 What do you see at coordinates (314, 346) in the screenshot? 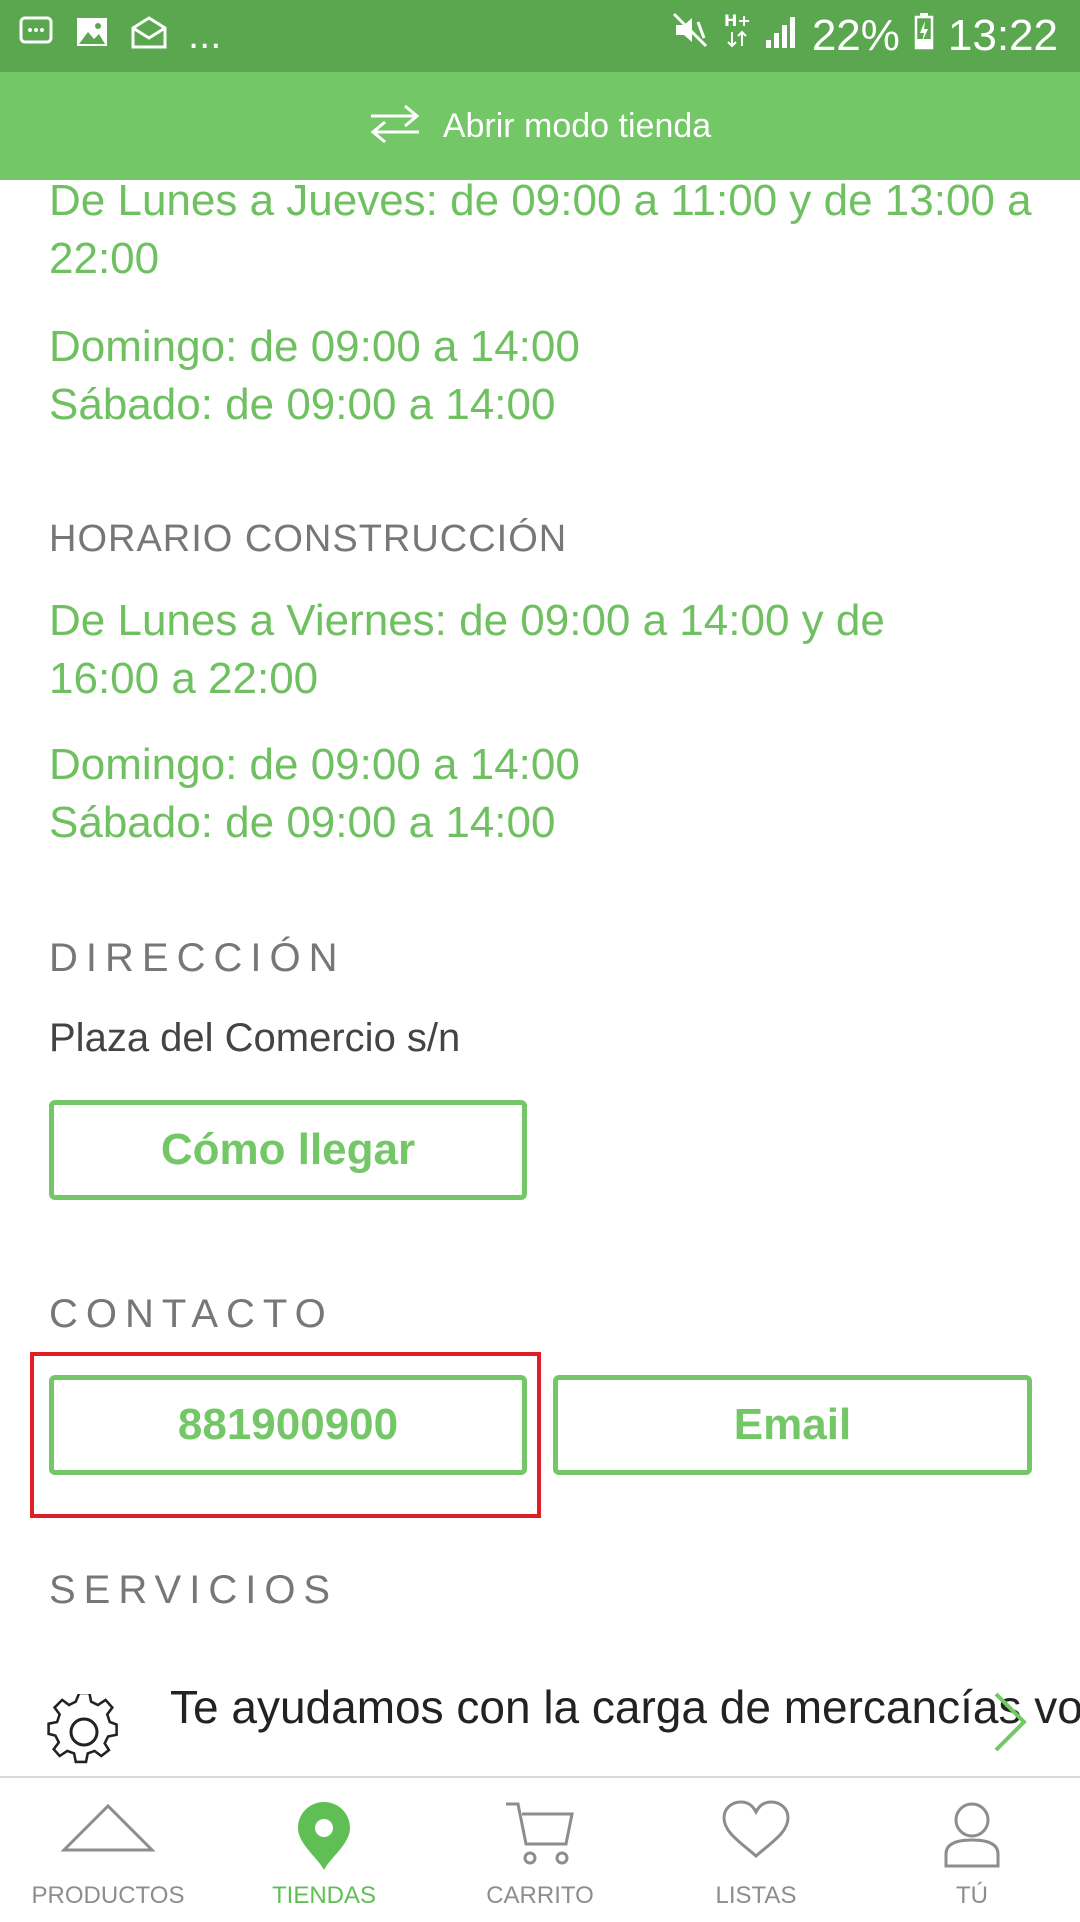
I see `schedule-sunday: Domingo: de 09:00 a 14:00` at bounding box center [314, 346].